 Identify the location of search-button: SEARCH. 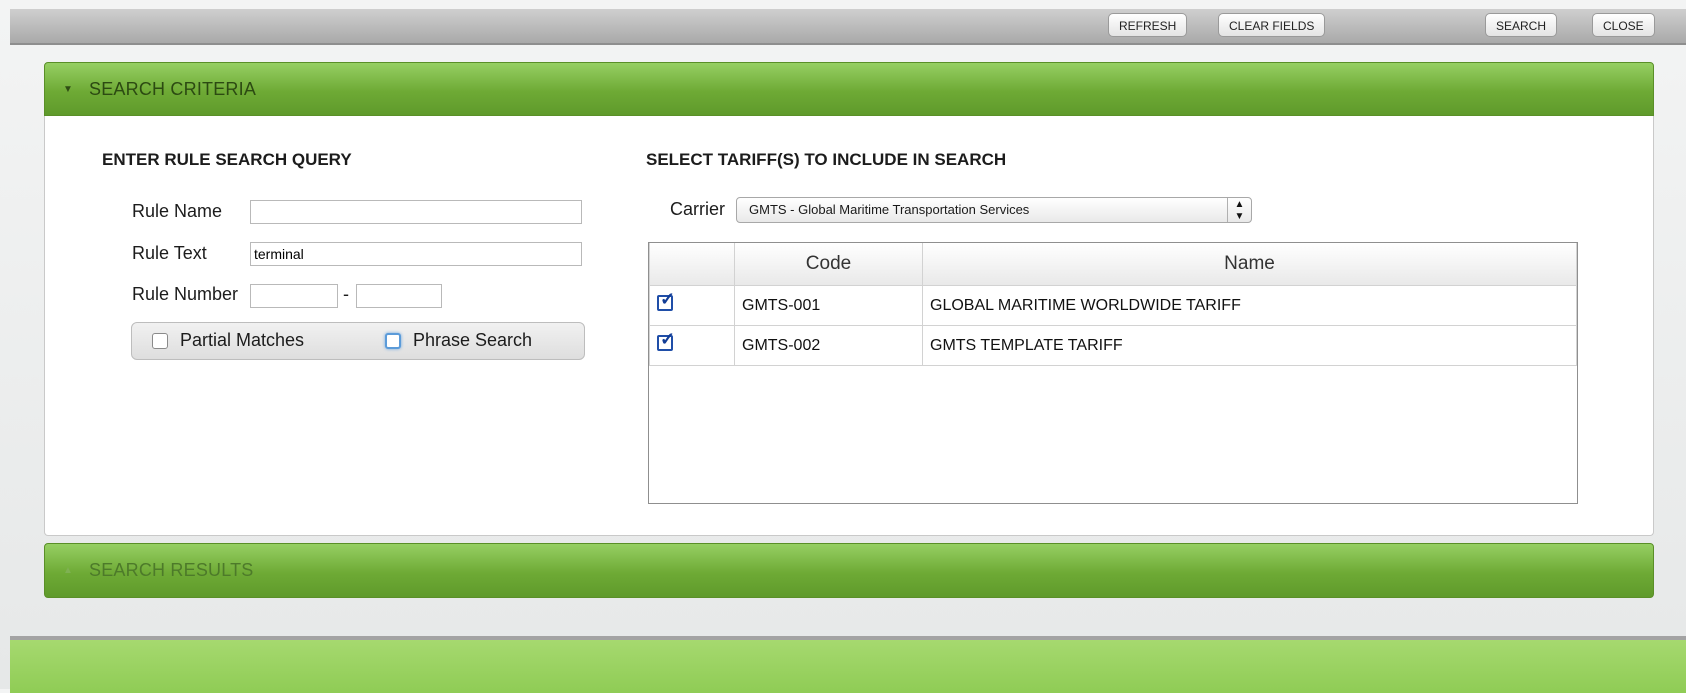
(1521, 25).